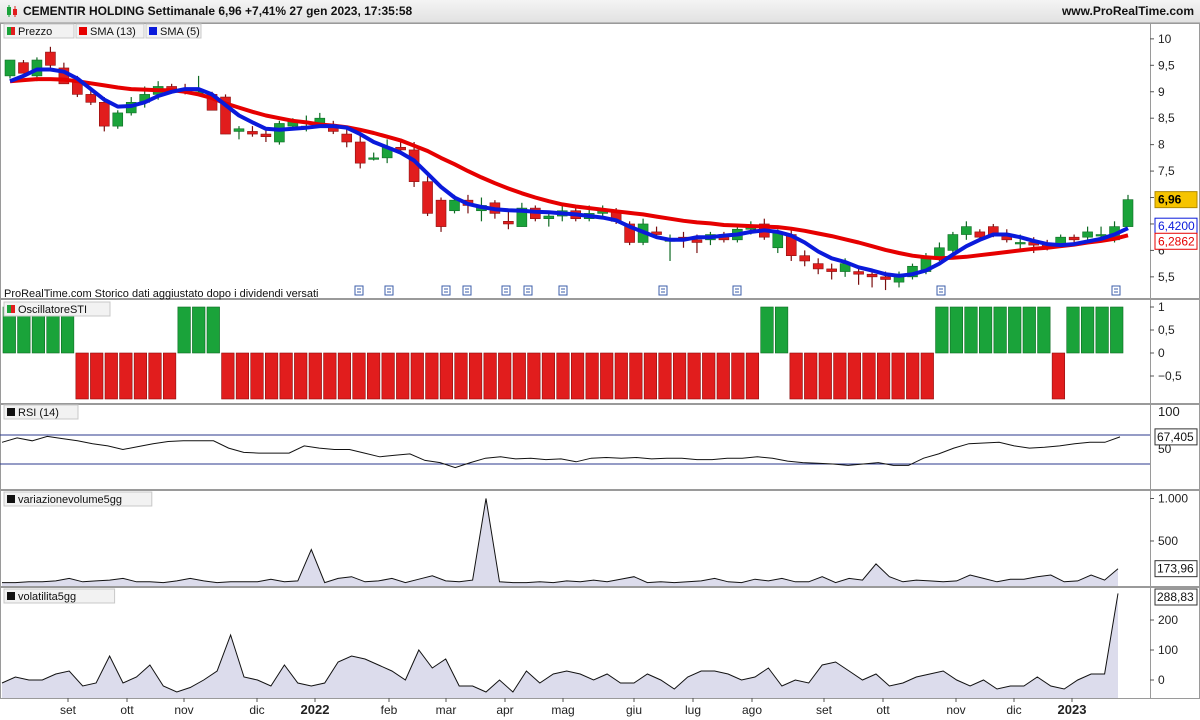 The width and height of the screenshot is (1200, 720). What do you see at coordinates (1161, 92) in the screenshot?
I see `y-tick-label: 9` at bounding box center [1161, 92].